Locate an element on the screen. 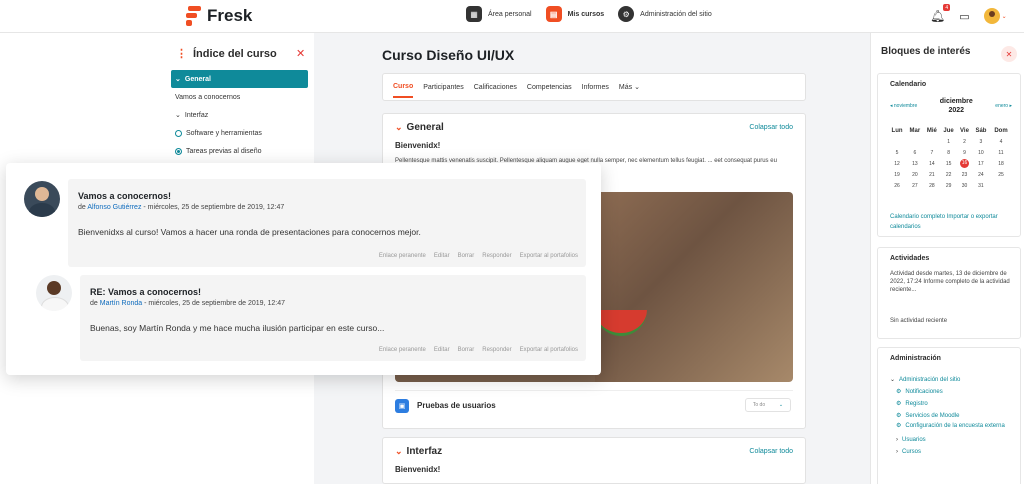 This screenshot has height=484, width=1024. tab-competencias: Competencias is located at coordinates (549, 87).